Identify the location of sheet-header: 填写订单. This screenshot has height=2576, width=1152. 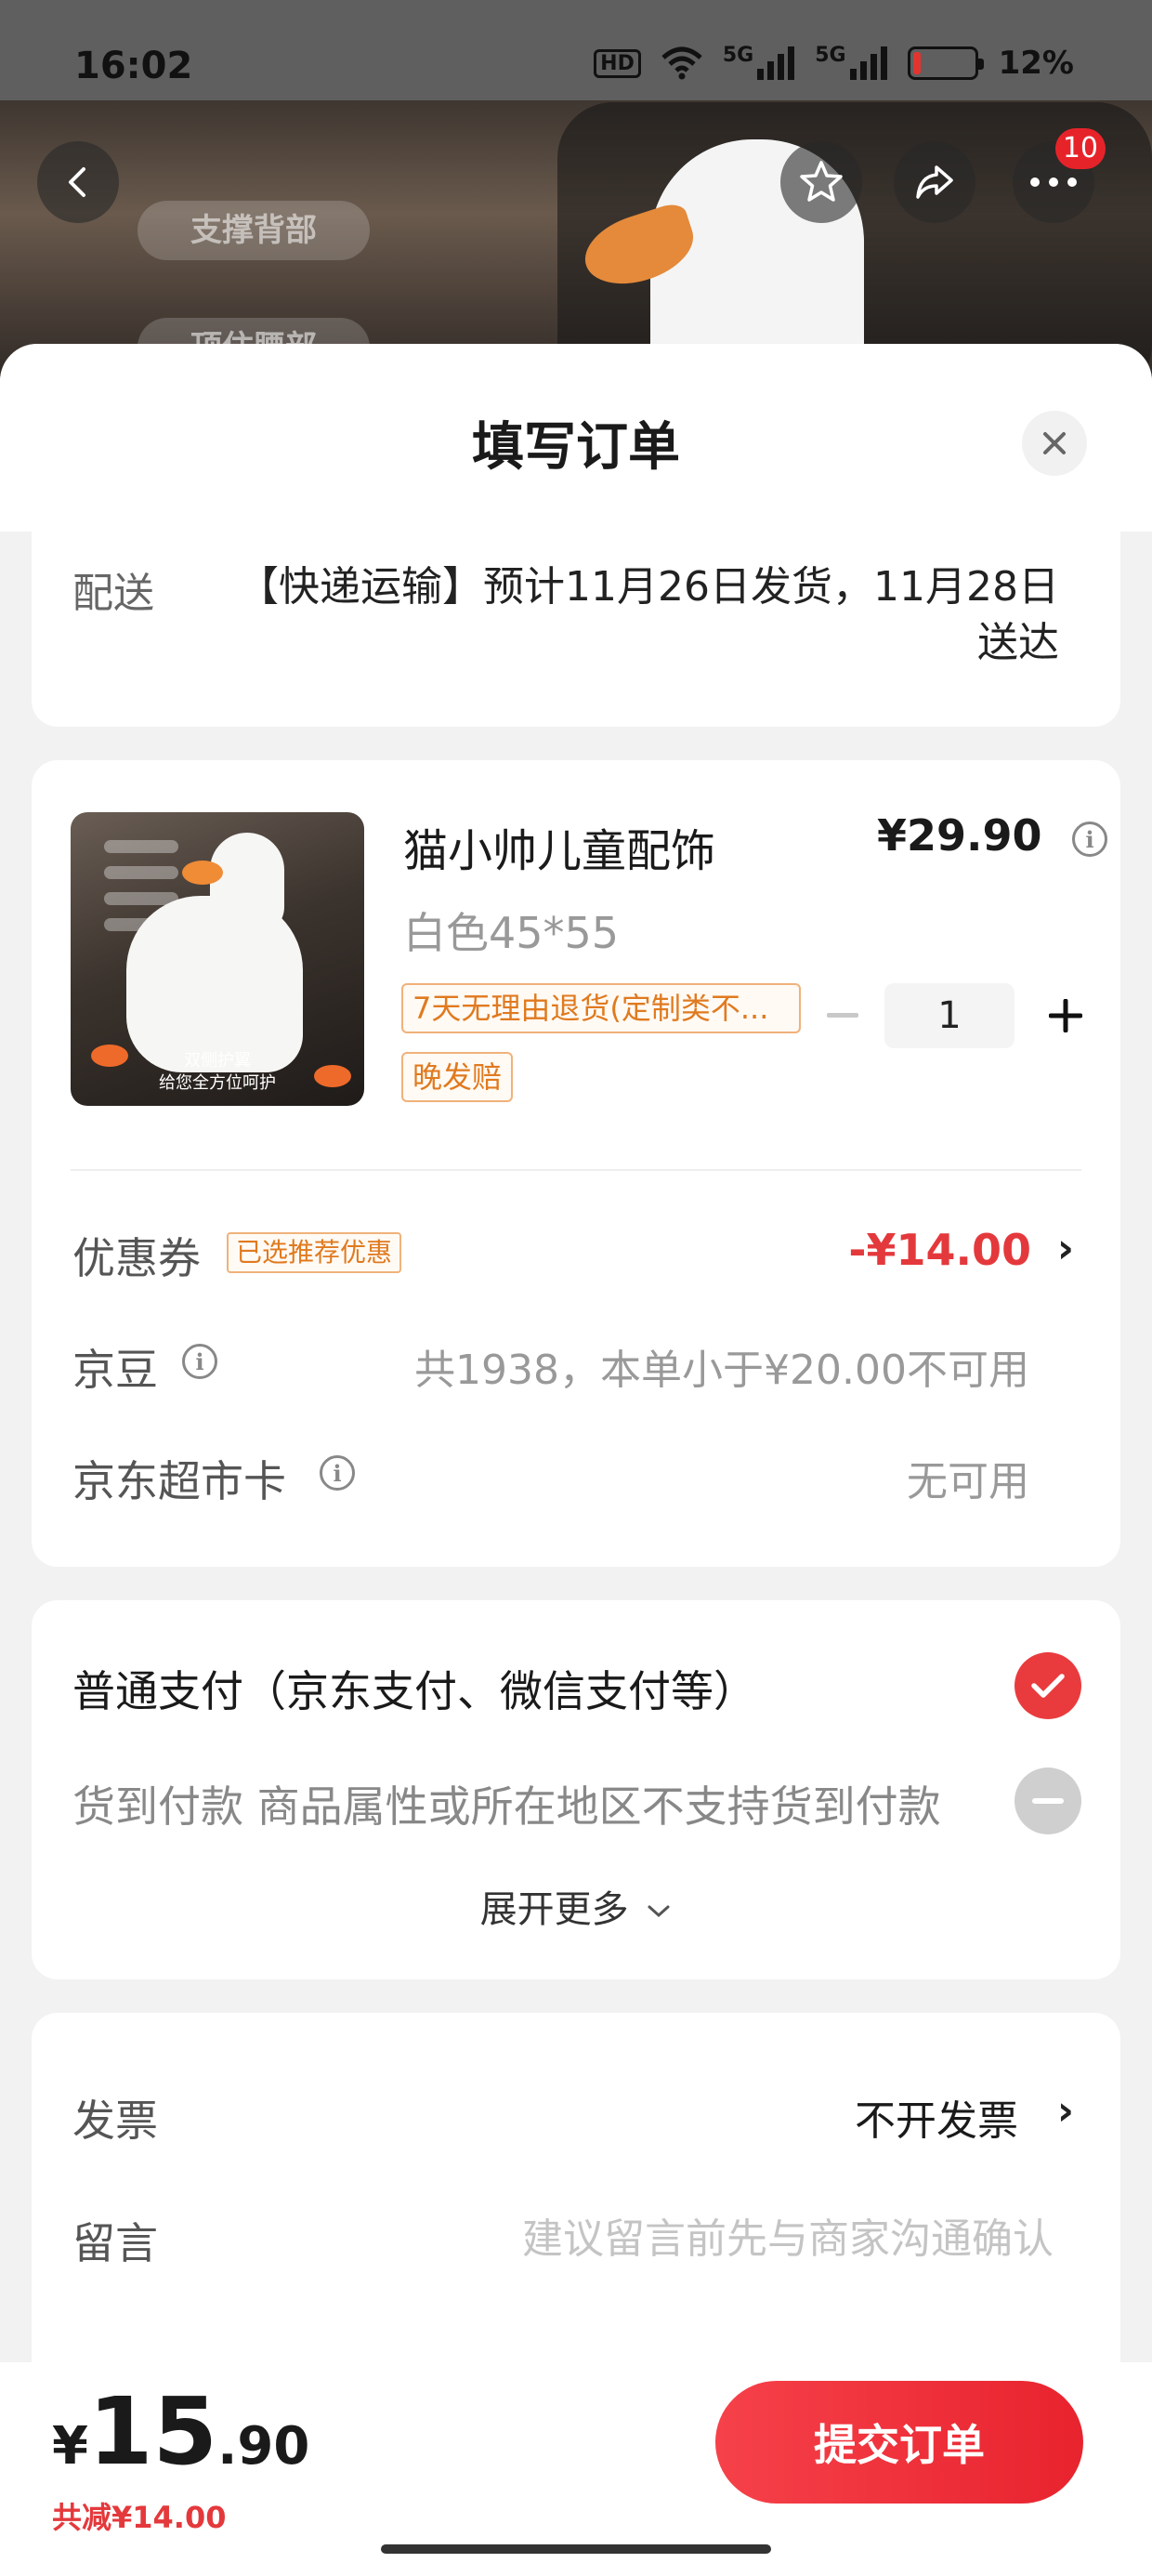
(576, 438).